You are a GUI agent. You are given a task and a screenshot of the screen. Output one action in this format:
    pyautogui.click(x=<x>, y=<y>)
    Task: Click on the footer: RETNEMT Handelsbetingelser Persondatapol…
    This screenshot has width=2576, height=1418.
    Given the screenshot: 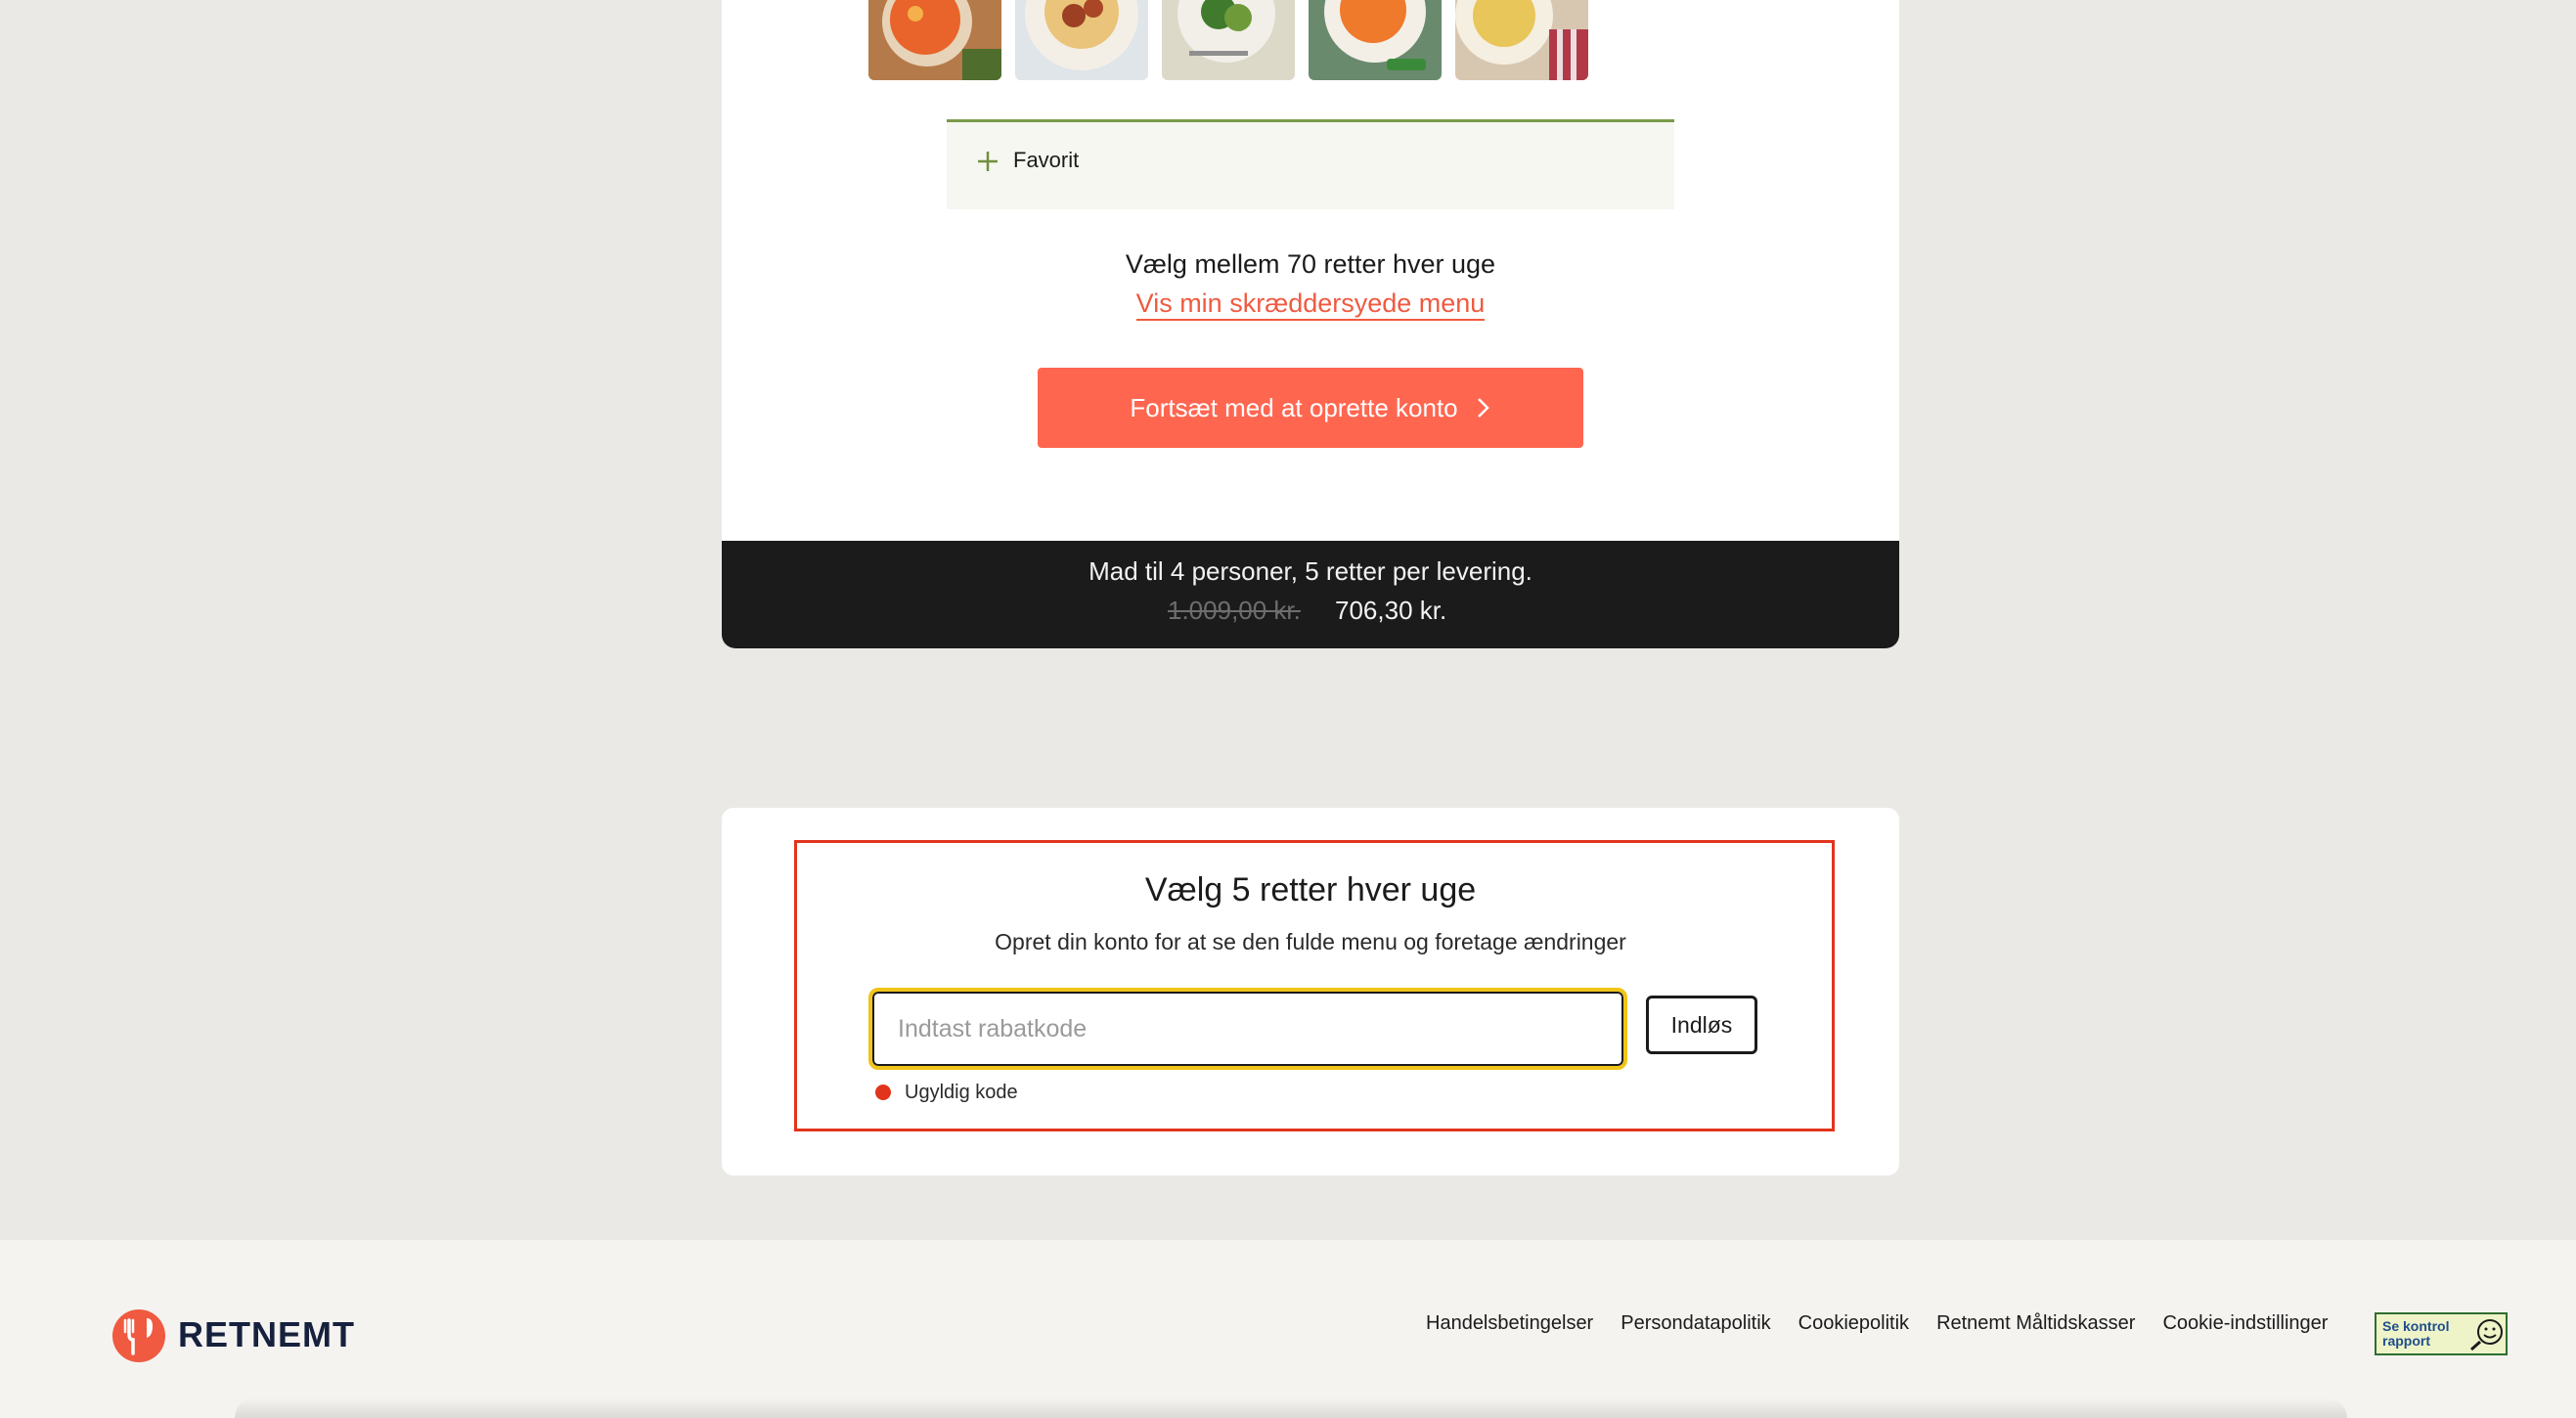 What is the action you would take?
    pyautogui.click(x=1288, y=1329)
    